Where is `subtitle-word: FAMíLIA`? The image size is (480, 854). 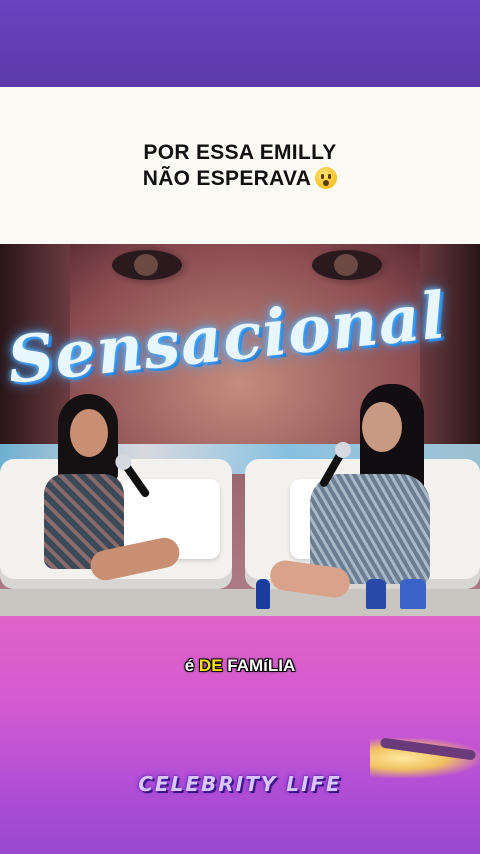 subtitle-word: FAMíLIA is located at coordinates (261, 665).